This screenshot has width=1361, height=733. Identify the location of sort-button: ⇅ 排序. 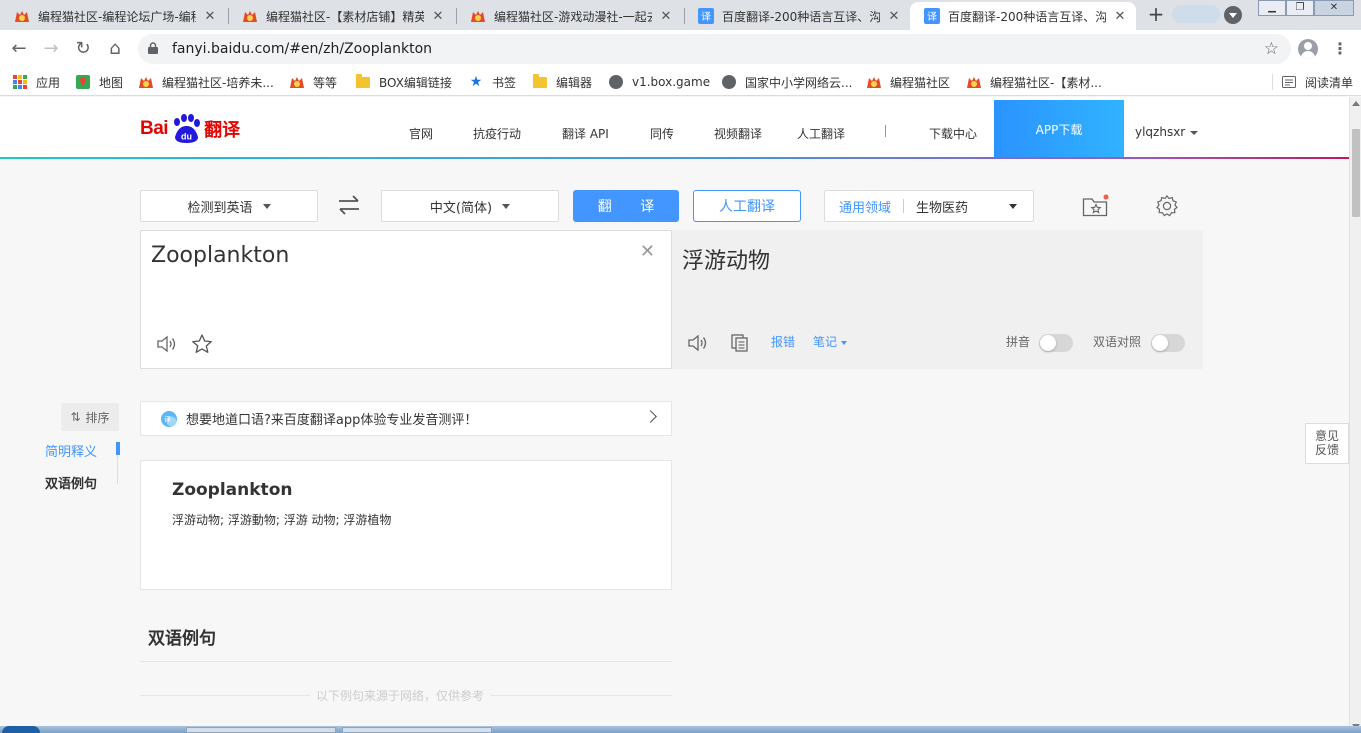
(90, 417).